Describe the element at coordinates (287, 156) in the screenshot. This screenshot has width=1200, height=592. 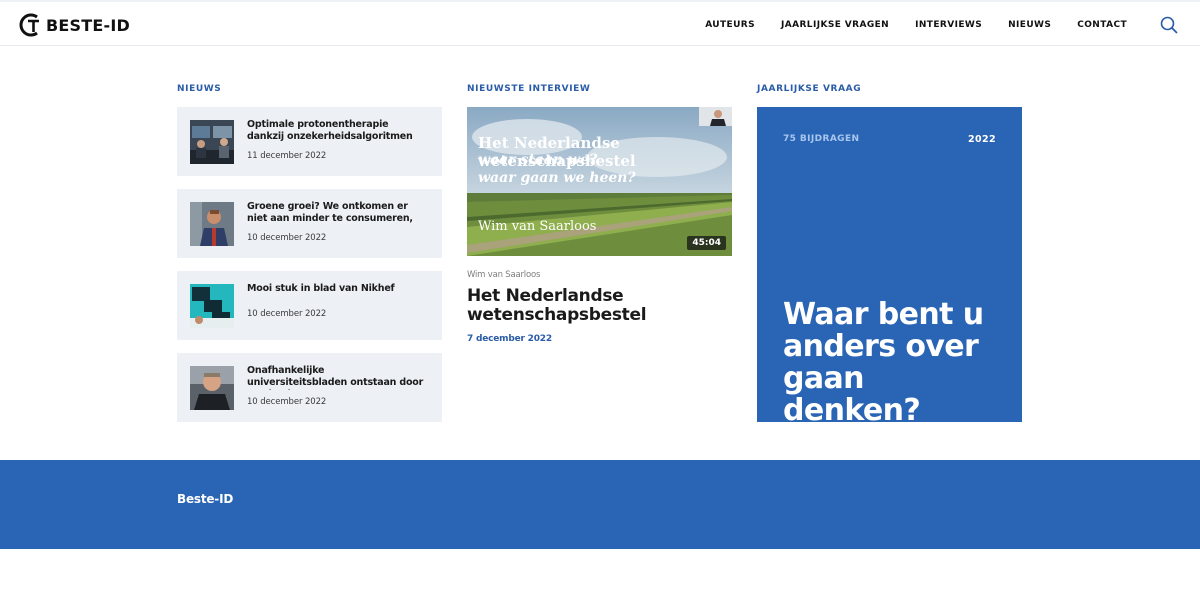
I see `news-date: 11 december 2022` at that location.